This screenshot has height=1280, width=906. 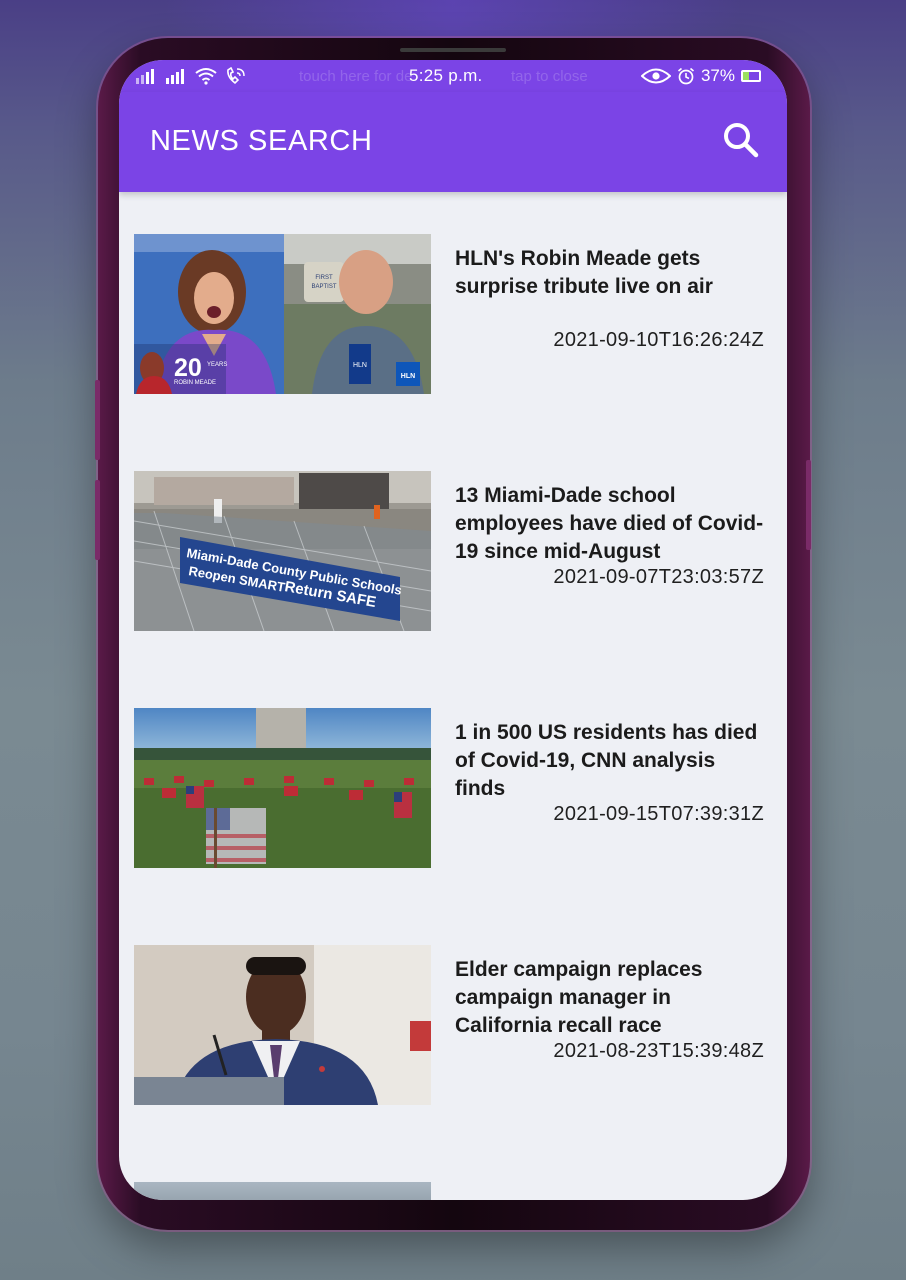 What do you see at coordinates (655, 76) in the screenshot?
I see `eye-icon` at bounding box center [655, 76].